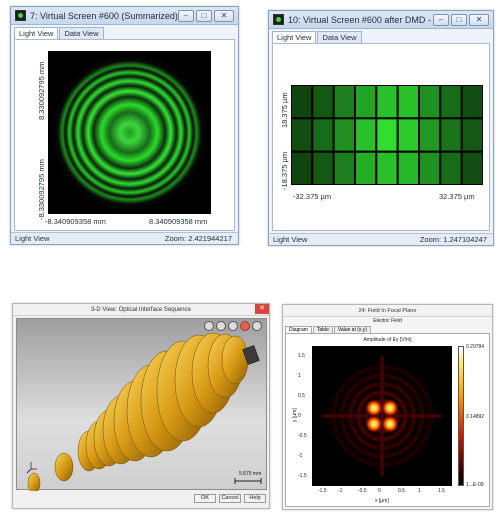  I want to click on y-tick-label: -1.5, so click(302, 476).